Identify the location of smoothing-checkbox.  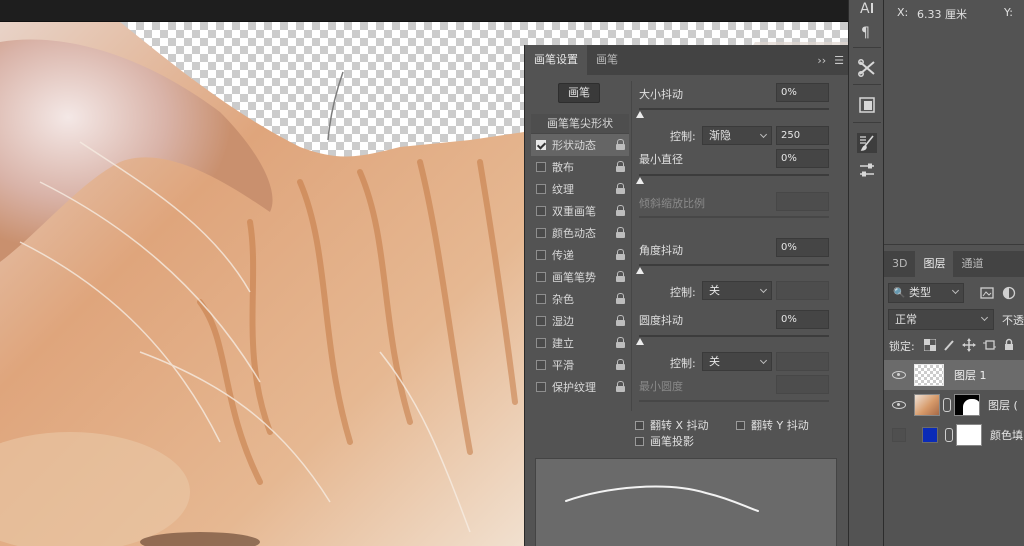
(541, 365).